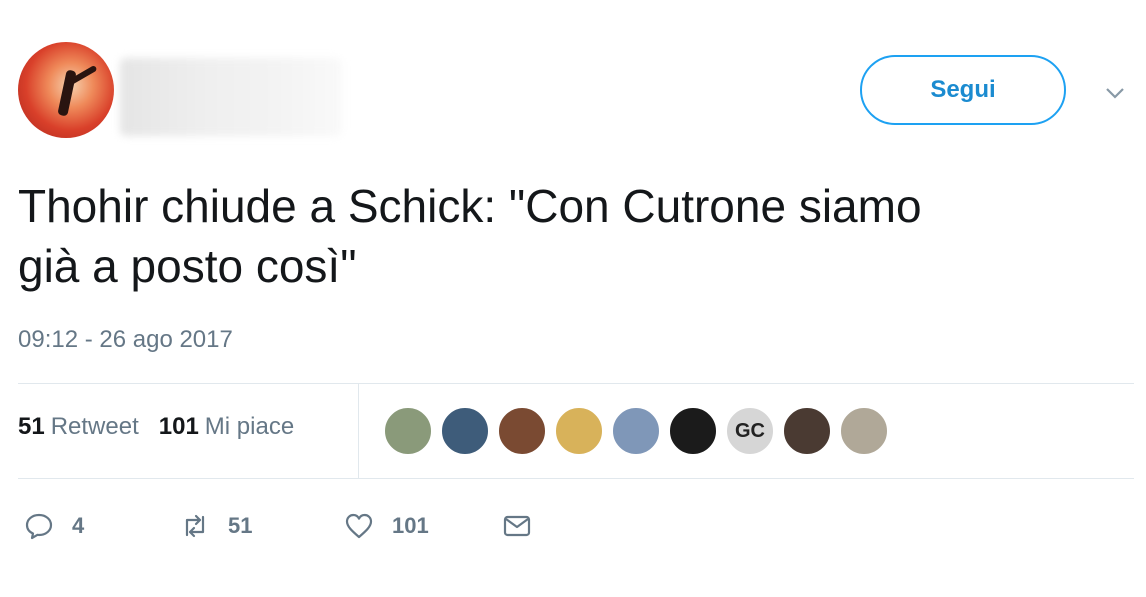 Image resolution: width=1146 pixels, height=597 pixels. Describe the element at coordinates (78, 427) in the screenshot. I see `retweet-stat: 51 Retweet` at that location.